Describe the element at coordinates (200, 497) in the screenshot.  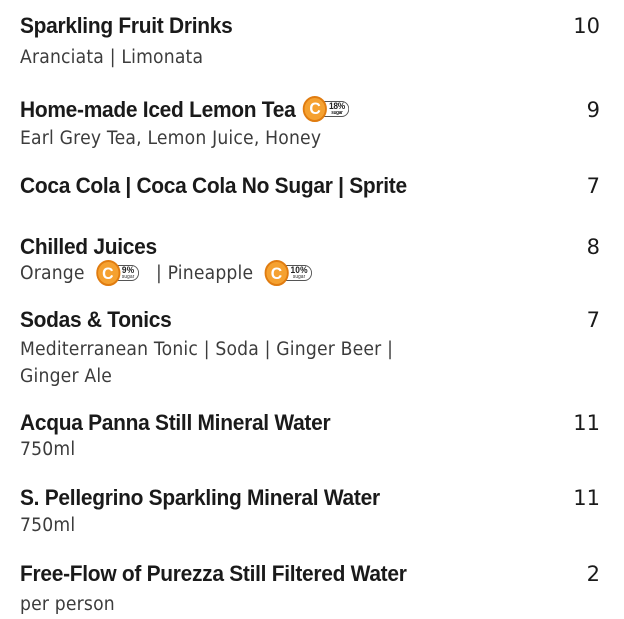
I see `item-name: S. Pellegrino Sparkling Mineral Water` at that location.